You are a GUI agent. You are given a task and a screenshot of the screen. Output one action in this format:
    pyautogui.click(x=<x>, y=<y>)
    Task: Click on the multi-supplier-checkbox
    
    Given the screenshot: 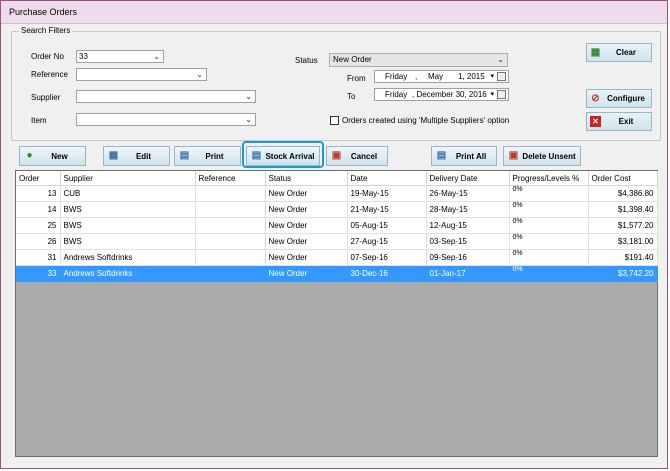 What is the action you would take?
    pyautogui.click(x=334, y=120)
    